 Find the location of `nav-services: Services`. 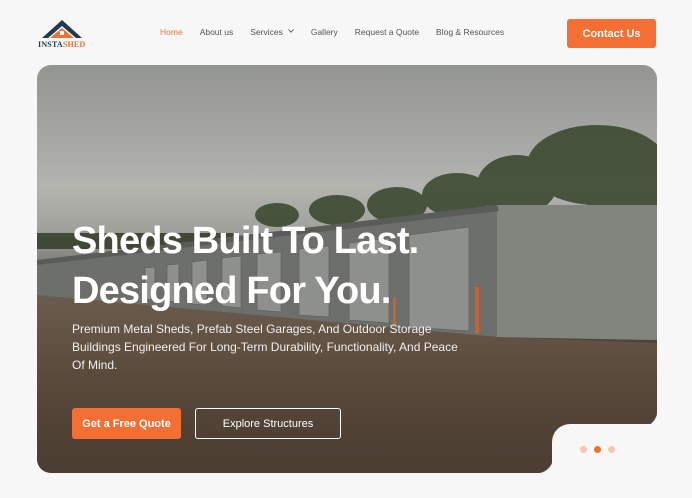

nav-services: Services is located at coordinates (272, 32).